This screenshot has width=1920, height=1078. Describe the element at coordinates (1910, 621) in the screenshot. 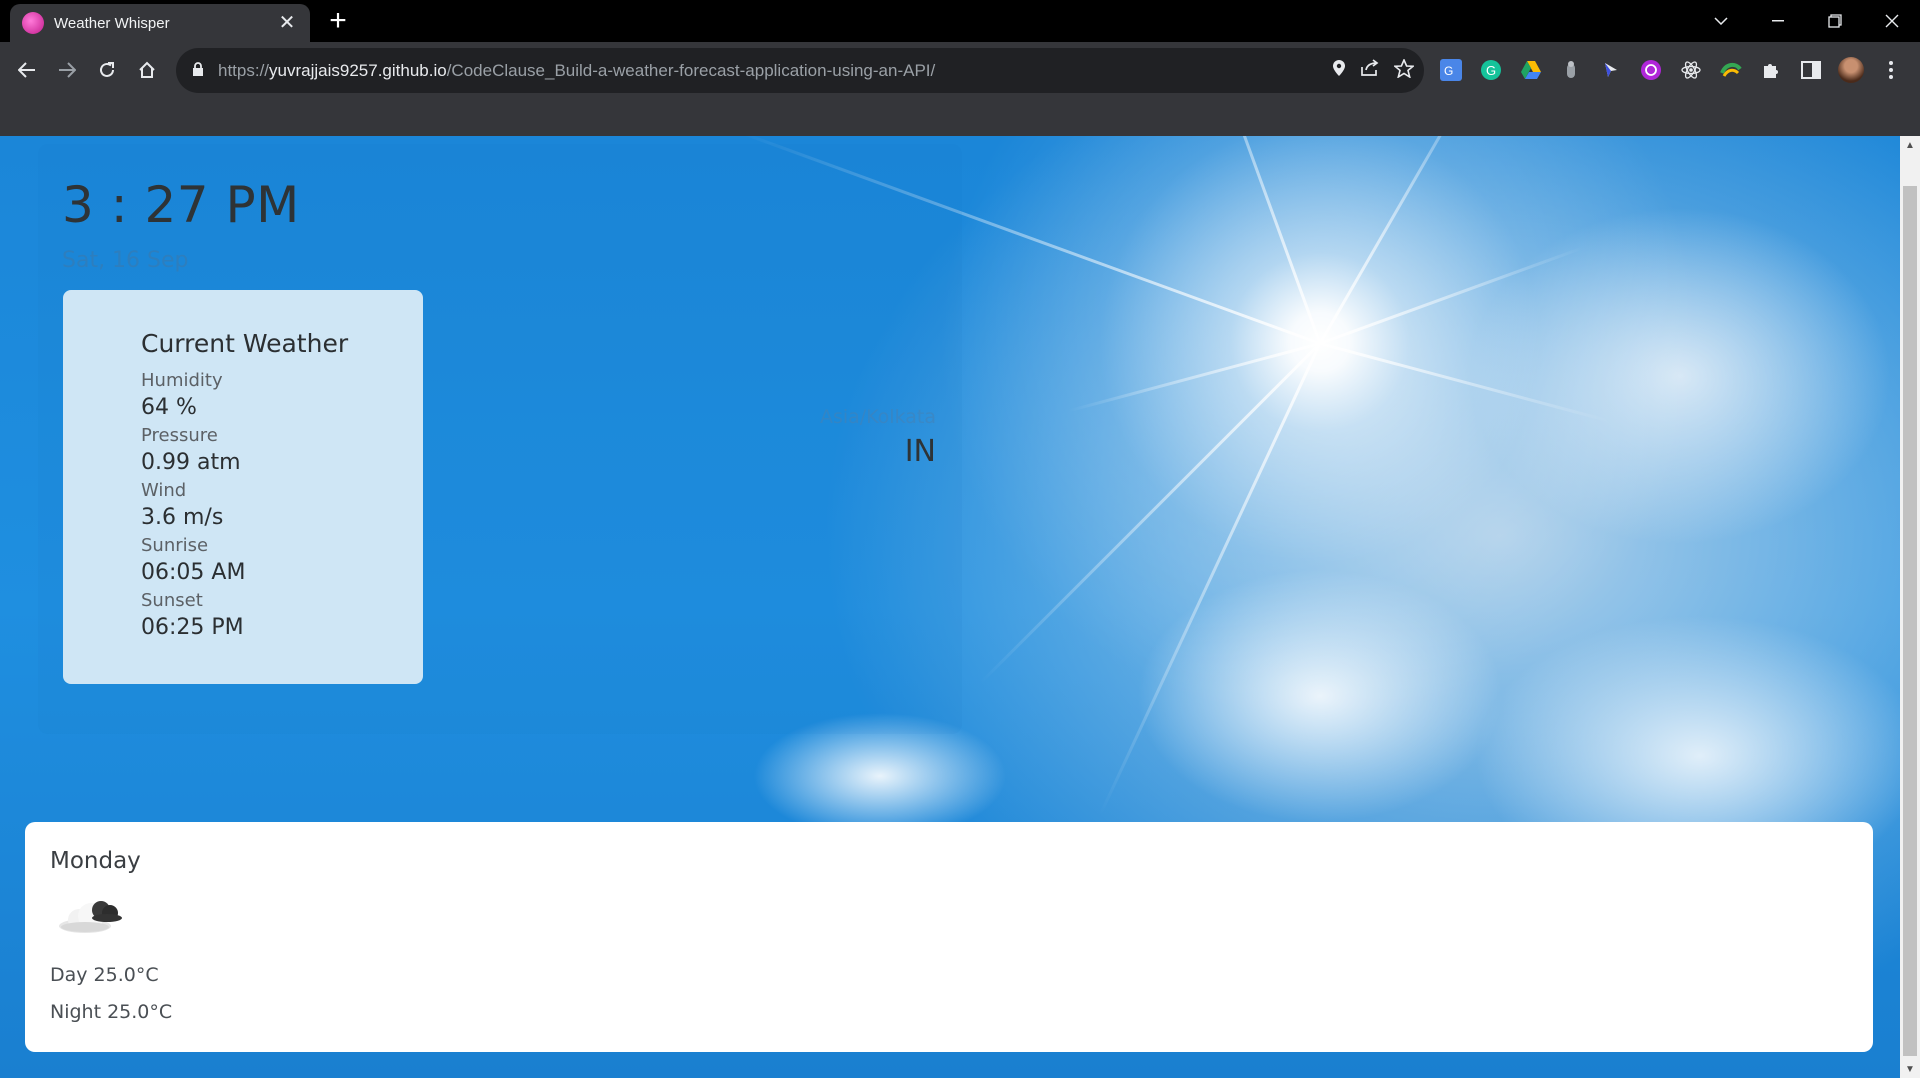

I see `scrollbar-thumb` at that location.